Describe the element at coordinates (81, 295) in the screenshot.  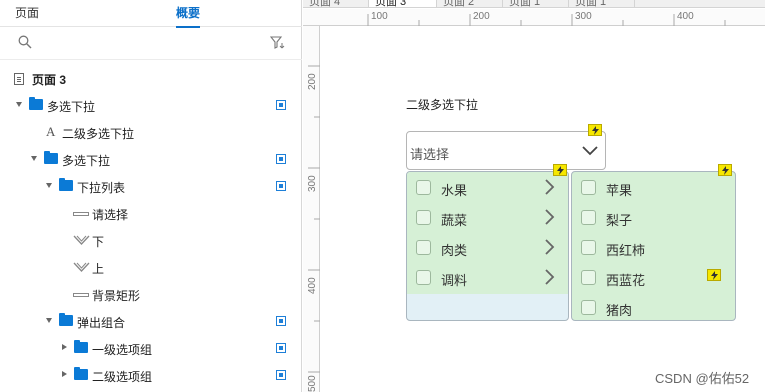
I see `rectangle-icon` at that location.